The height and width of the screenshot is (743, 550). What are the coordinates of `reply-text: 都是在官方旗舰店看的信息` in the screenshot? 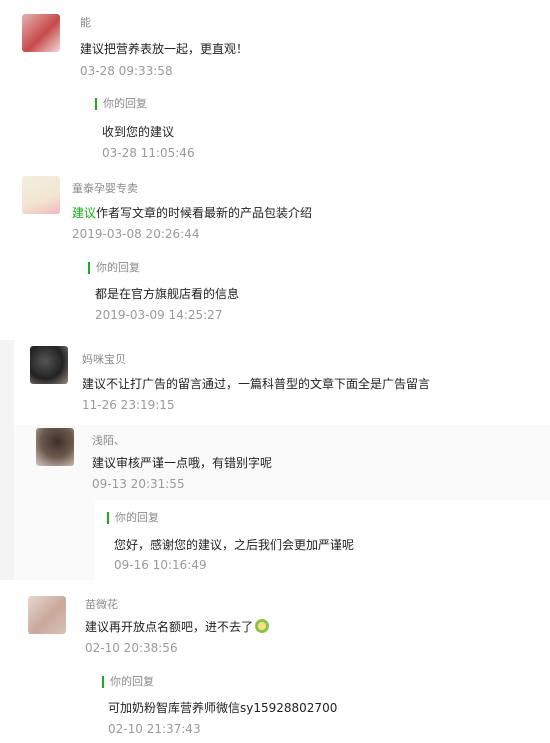 It's located at (167, 294).